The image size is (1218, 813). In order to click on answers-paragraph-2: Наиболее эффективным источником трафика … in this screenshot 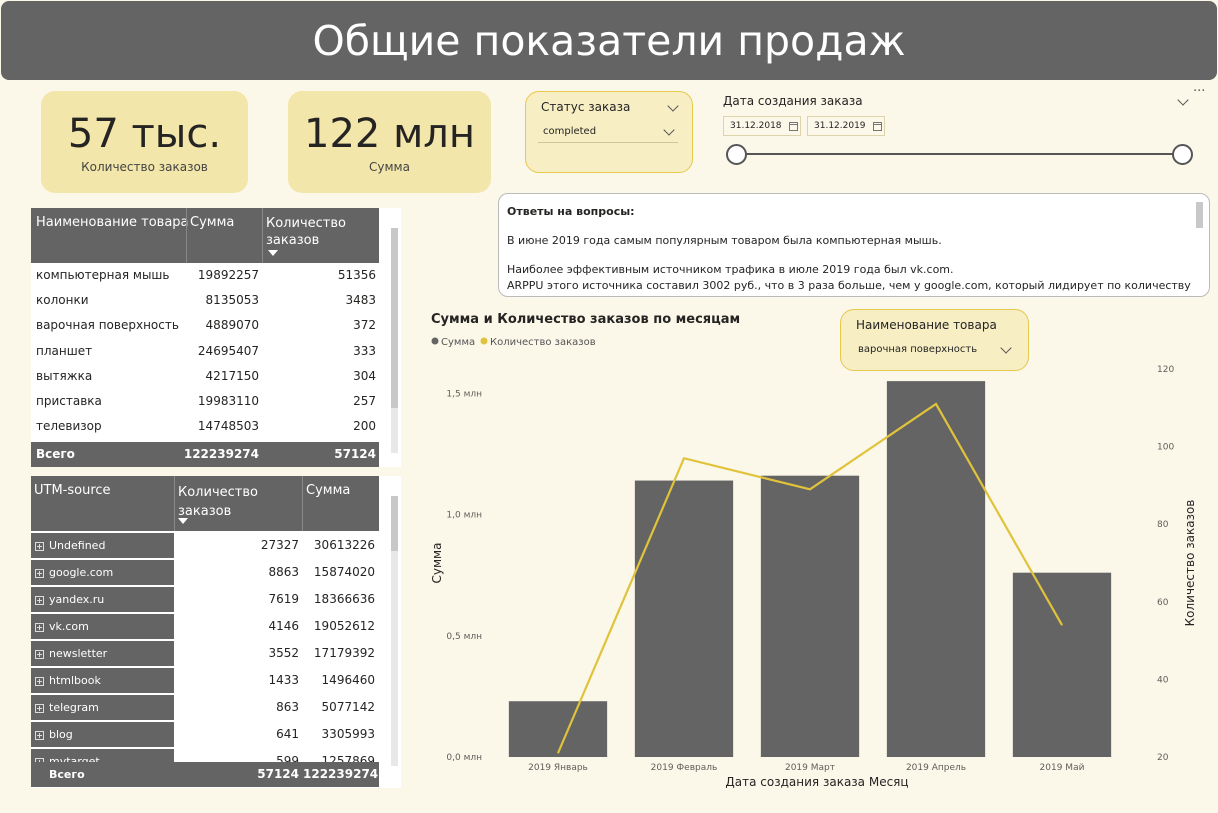, I will do `click(730, 269)`.